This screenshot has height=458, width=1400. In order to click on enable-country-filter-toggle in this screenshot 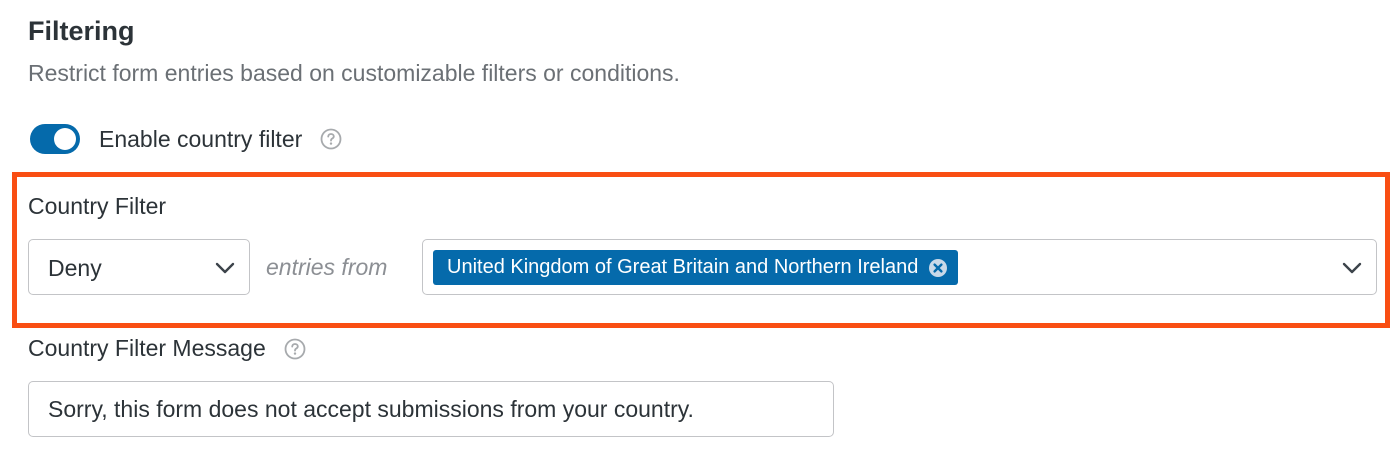, I will do `click(55, 139)`.